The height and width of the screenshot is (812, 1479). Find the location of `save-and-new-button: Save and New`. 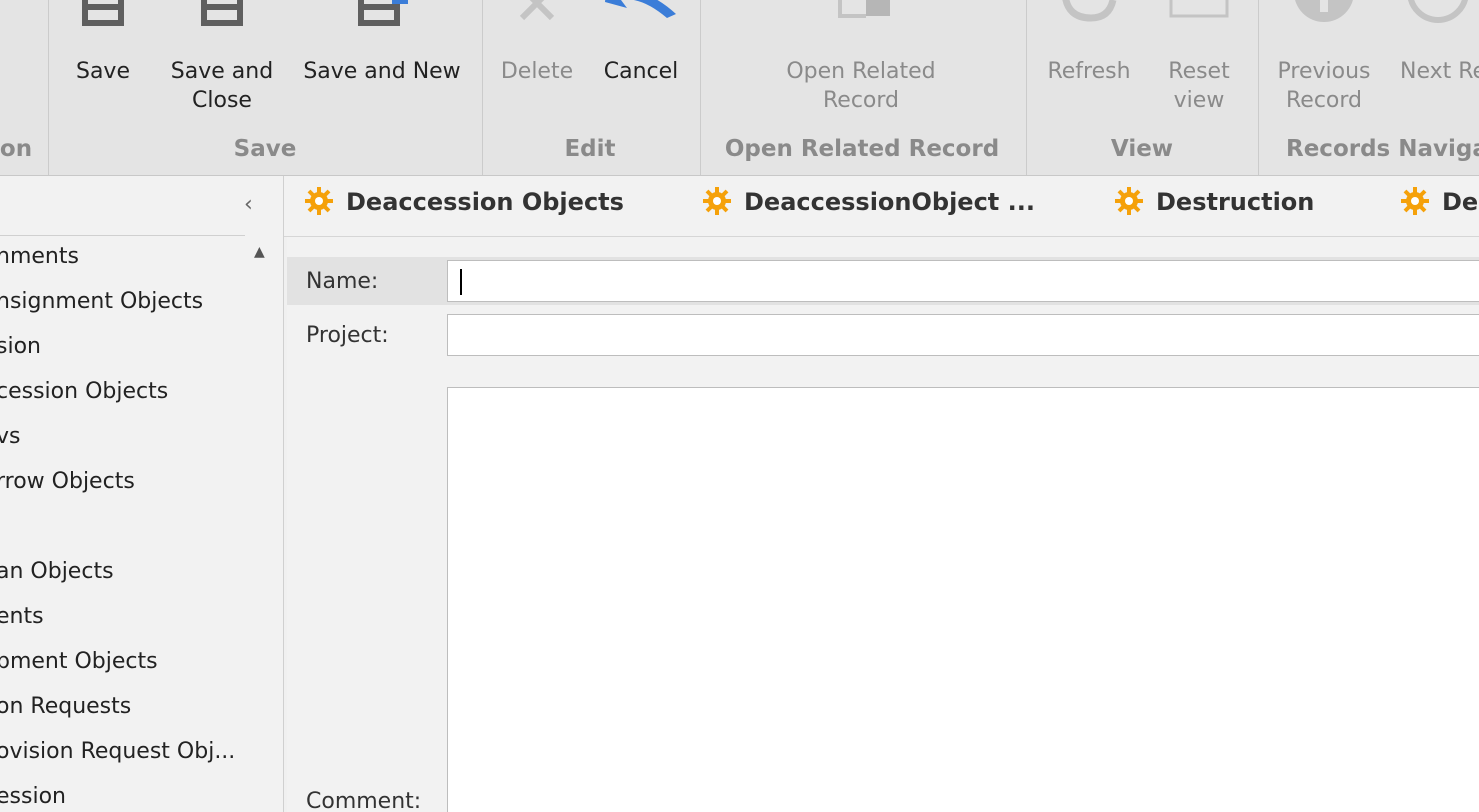

save-and-new-button: Save and New is located at coordinates (382, 67).